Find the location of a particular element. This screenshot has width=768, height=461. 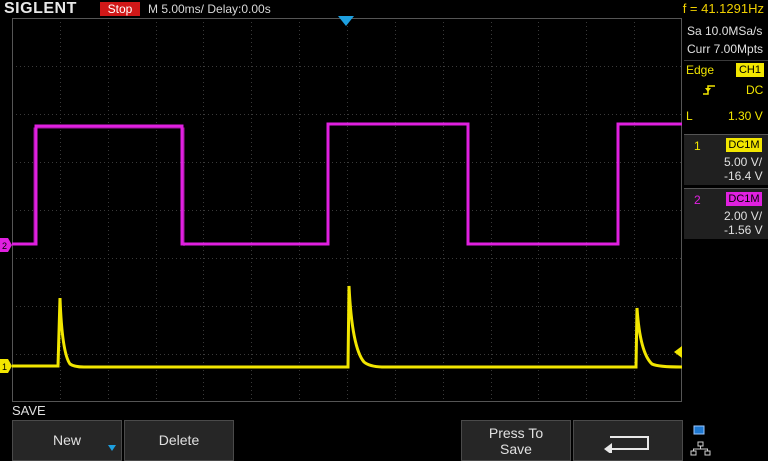

chevron-down-icon is located at coordinates (112, 448).